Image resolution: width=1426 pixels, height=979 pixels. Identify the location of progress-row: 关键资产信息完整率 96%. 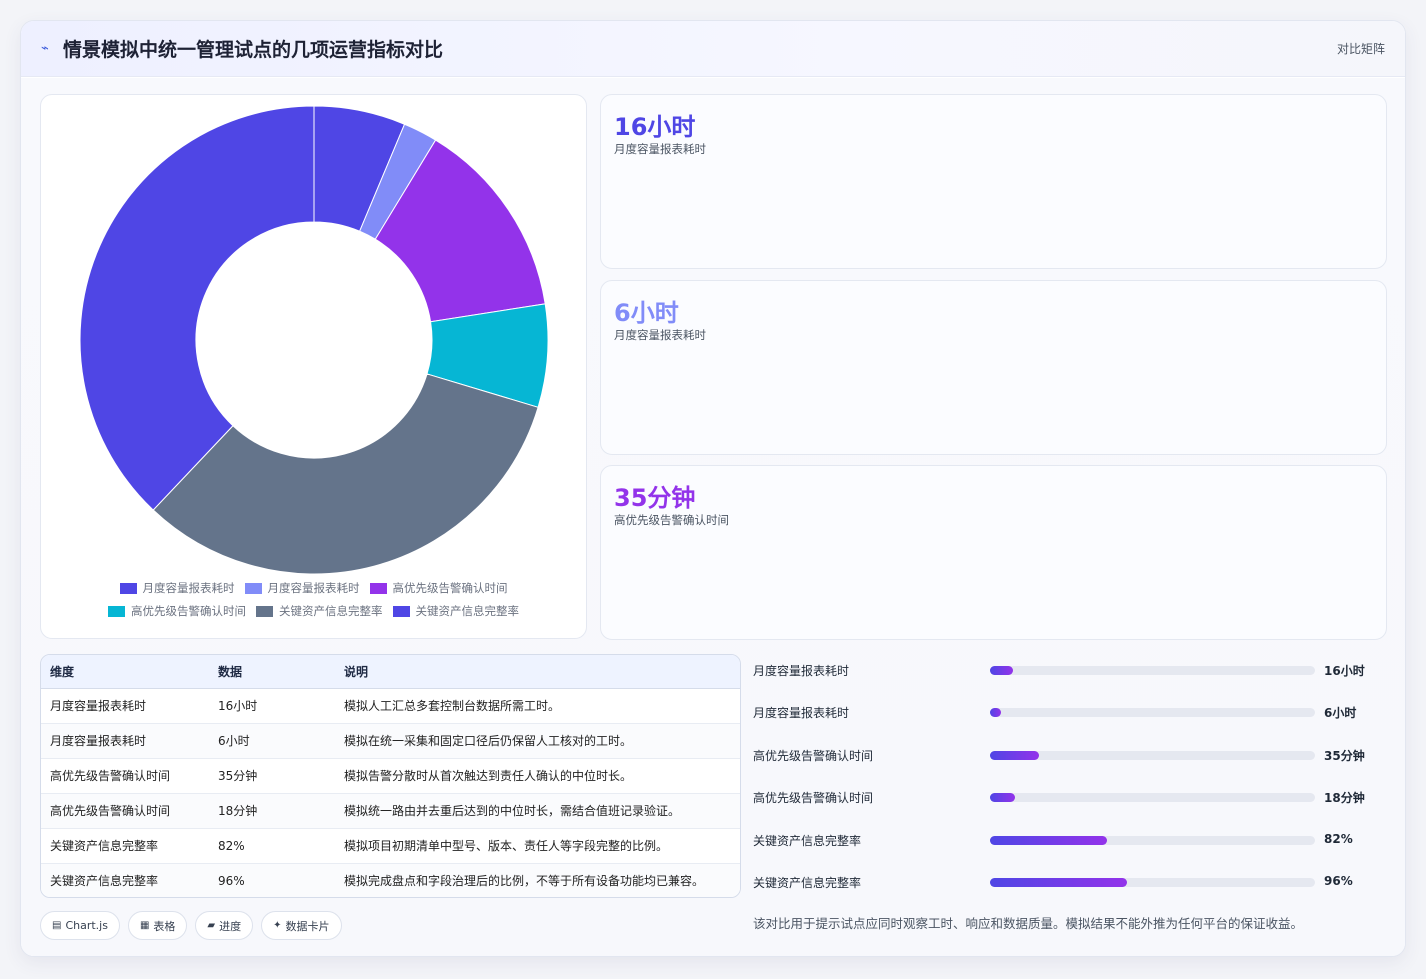
(1073, 887).